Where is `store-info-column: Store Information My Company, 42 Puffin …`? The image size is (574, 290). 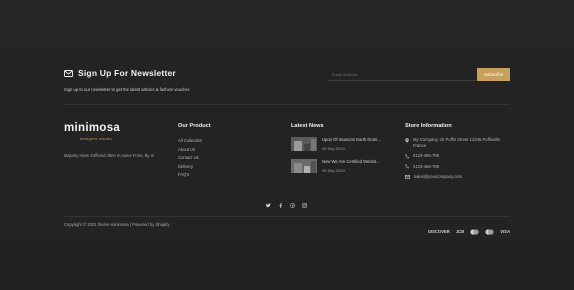
store-info-column: Store Information My Company, 42 Puffin … is located at coordinates (457, 154).